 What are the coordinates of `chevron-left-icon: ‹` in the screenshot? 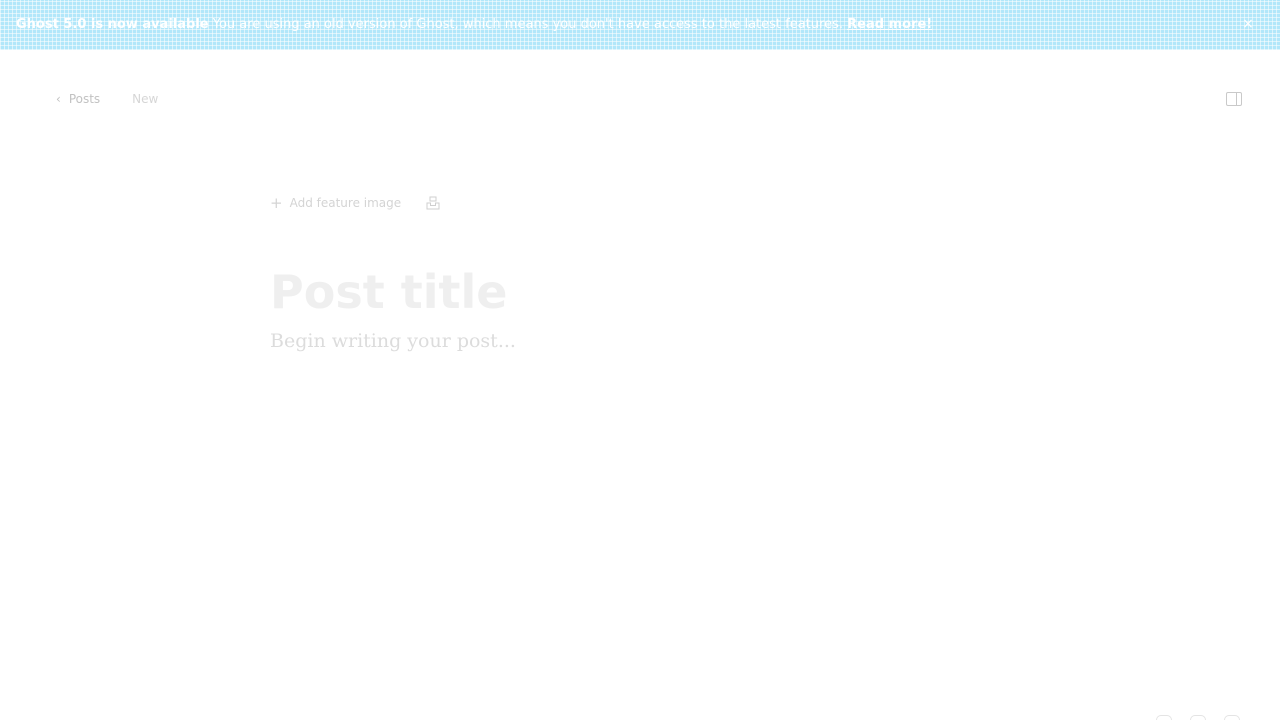 It's located at (58, 99).